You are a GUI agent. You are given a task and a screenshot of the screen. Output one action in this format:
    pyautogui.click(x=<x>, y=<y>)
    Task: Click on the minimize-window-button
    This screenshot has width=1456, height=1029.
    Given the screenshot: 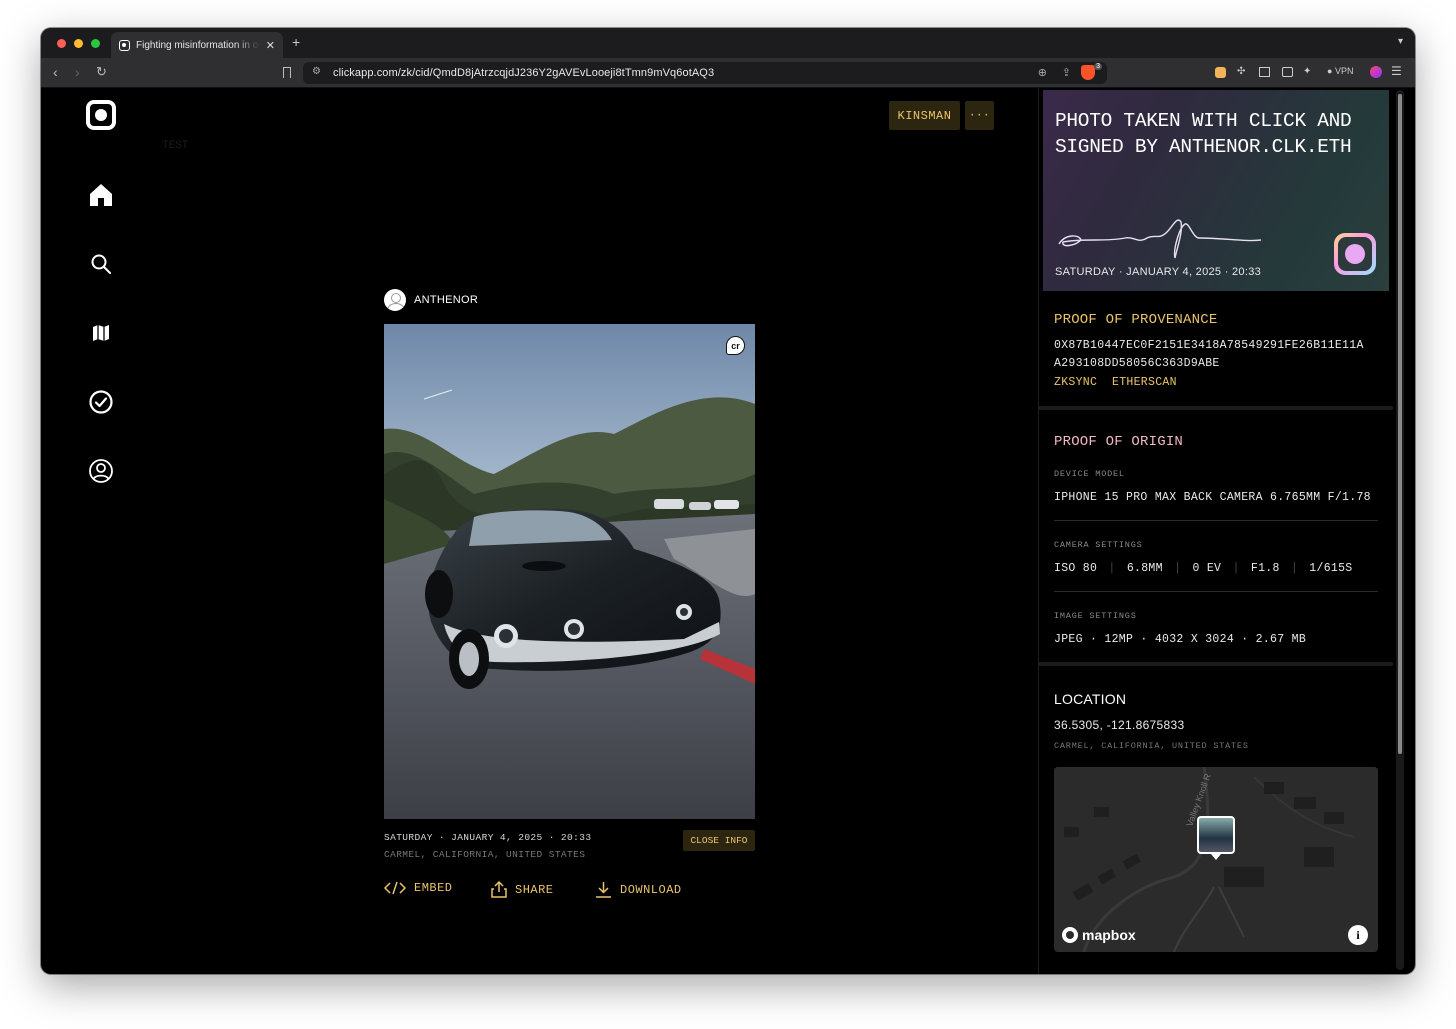 What is the action you would take?
    pyautogui.click(x=78, y=43)
    